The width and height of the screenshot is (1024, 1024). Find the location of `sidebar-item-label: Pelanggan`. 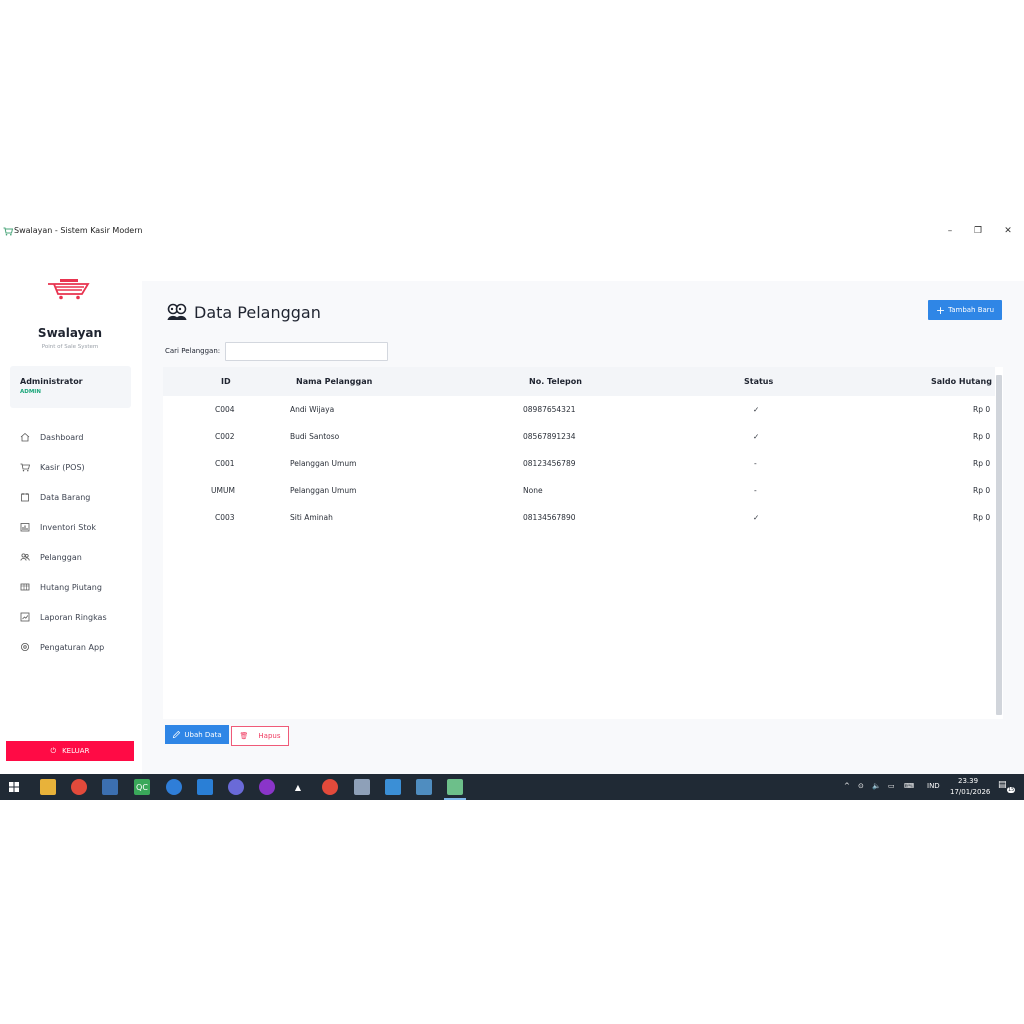

sidebar-item-label: Pelanggan is located at coordinates (61, 557).